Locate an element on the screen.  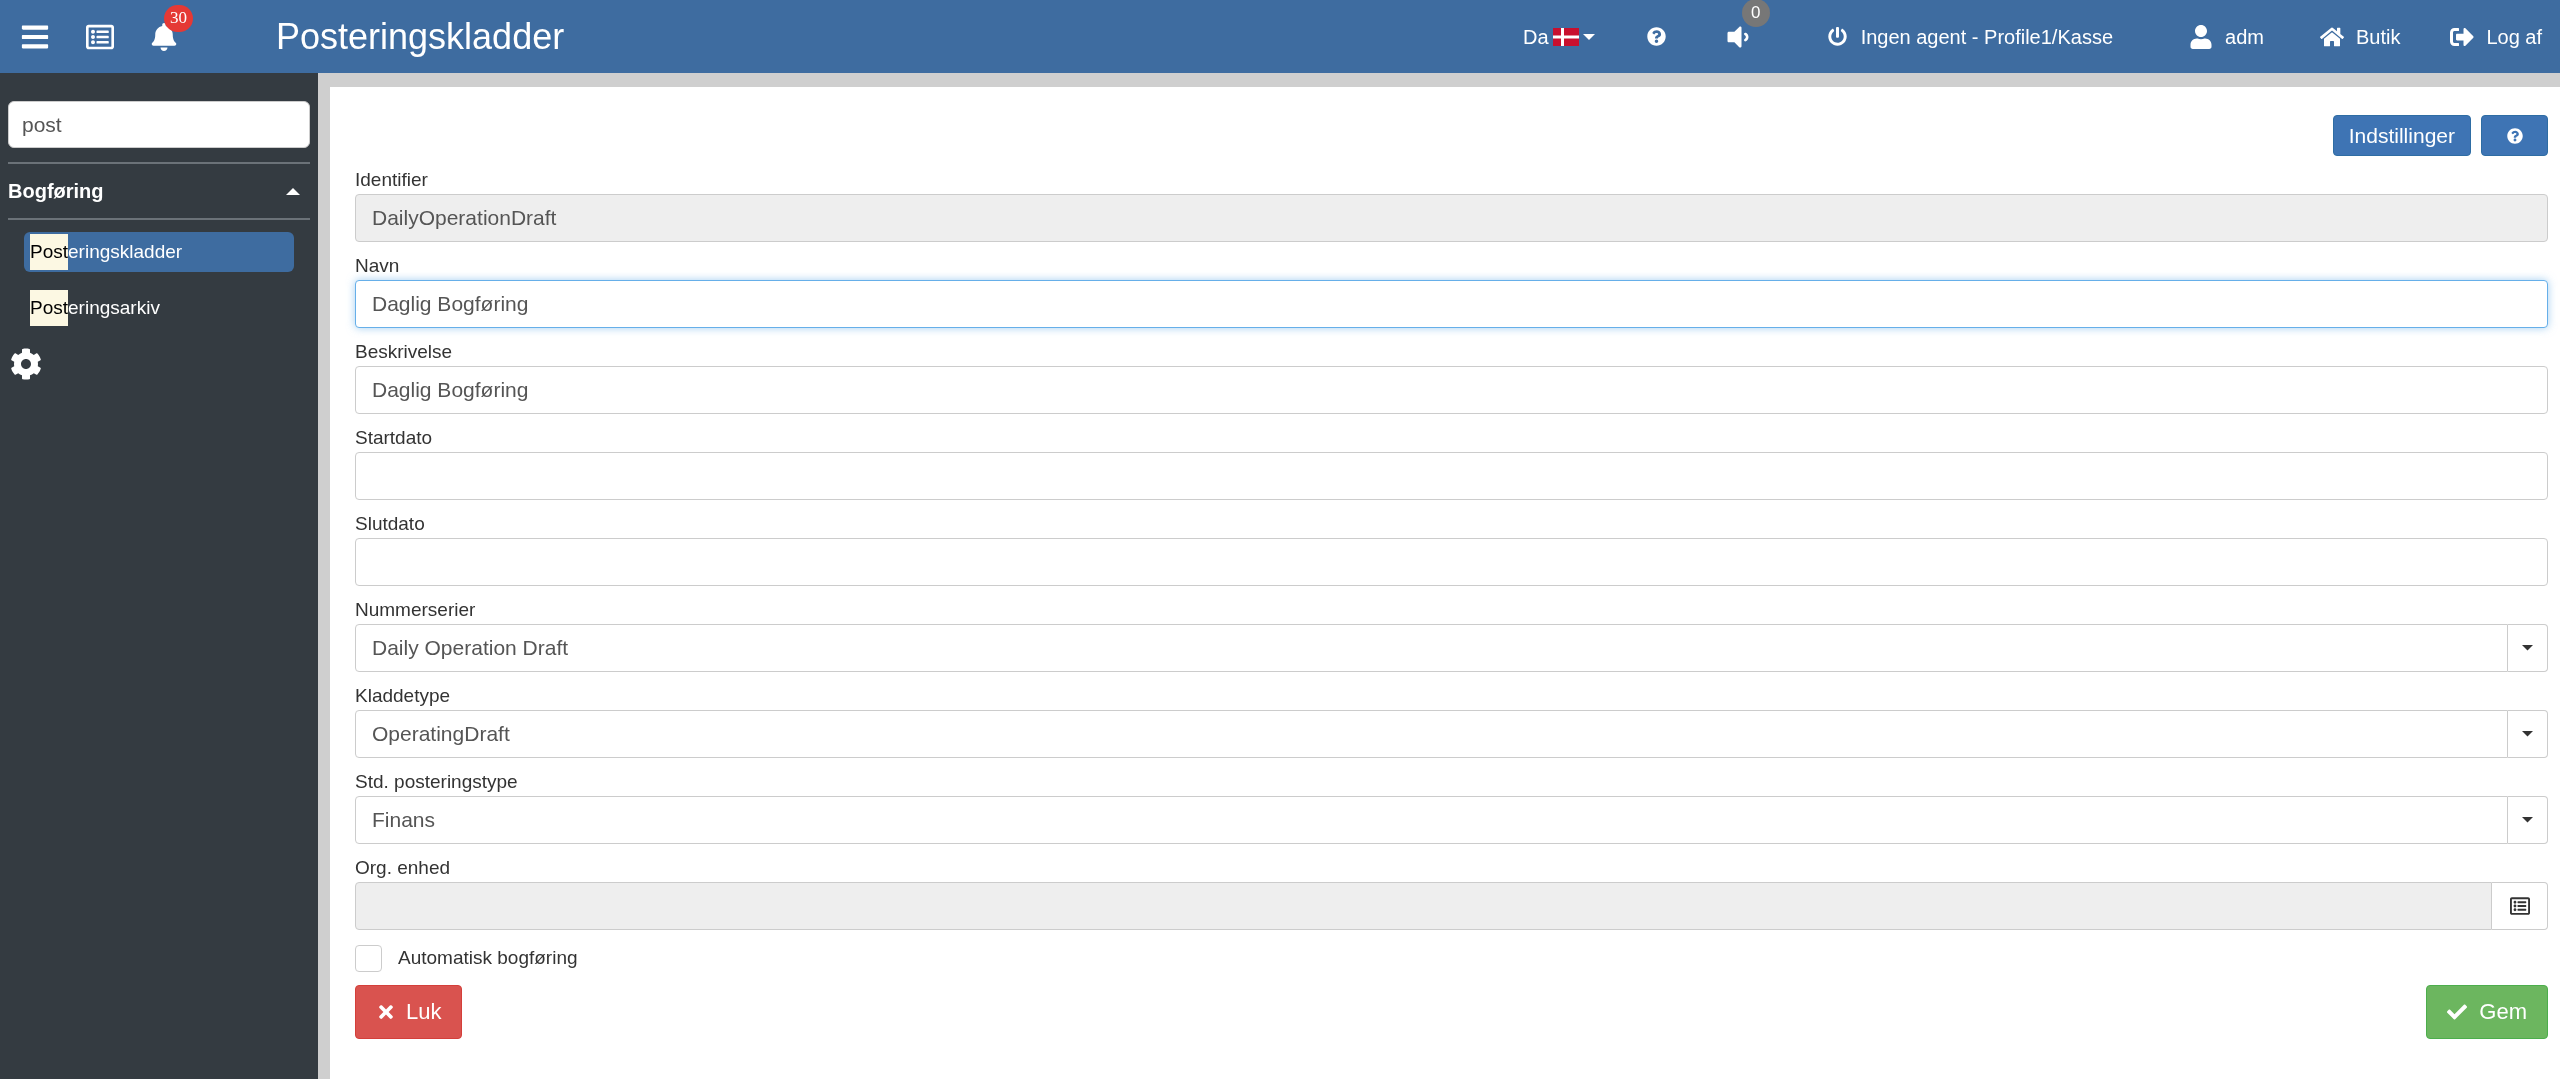
bell-icon is located at coordinates (164, 36).